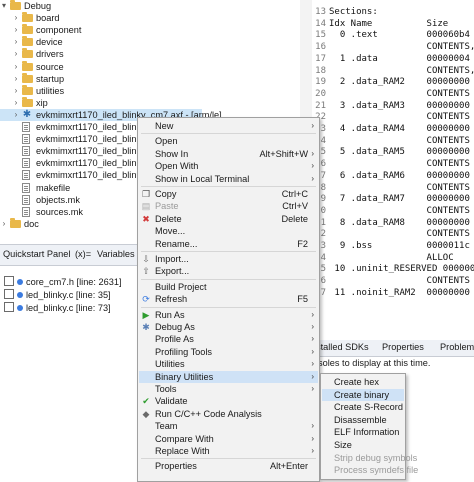 The image size is (474, 482). Describe the element at coordinates (146, 314) in the screenshot. I see `run-icon: ▶` at that location.